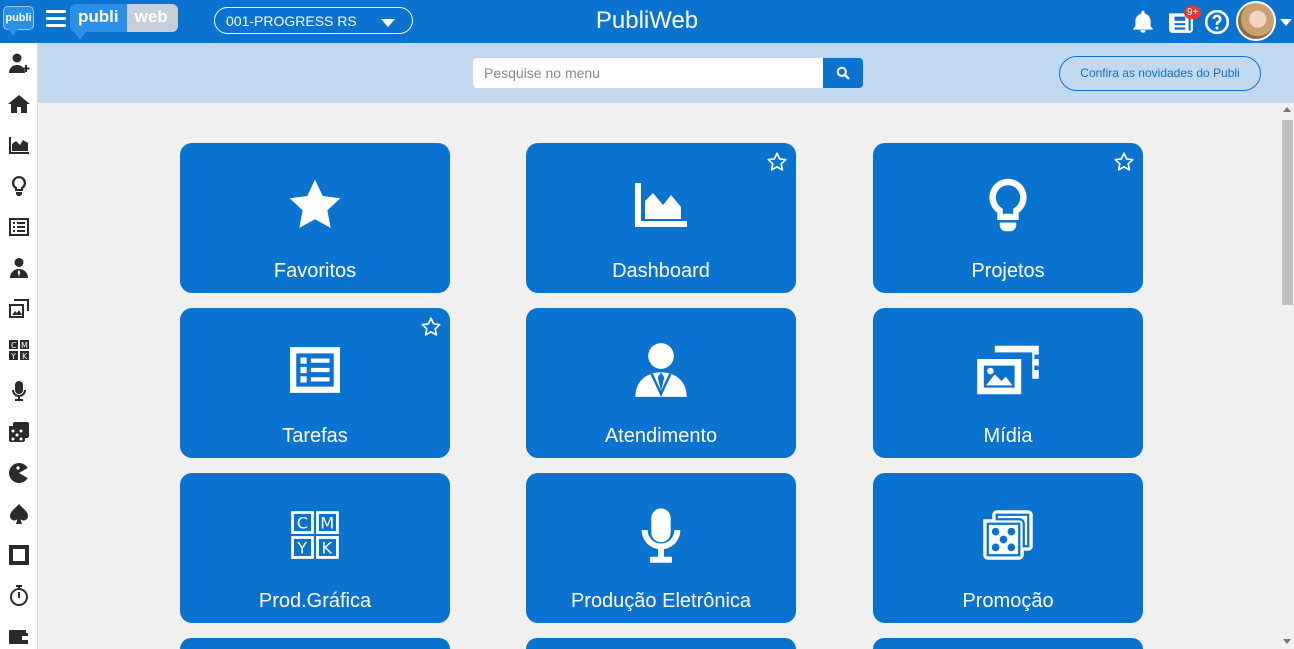 The width and height of the screenshot is (1294, 649). What do you see at coordinates (1008, 601) in the screenshot?
I see `tile-label: Promoção` at bounding box center [1008, 601].